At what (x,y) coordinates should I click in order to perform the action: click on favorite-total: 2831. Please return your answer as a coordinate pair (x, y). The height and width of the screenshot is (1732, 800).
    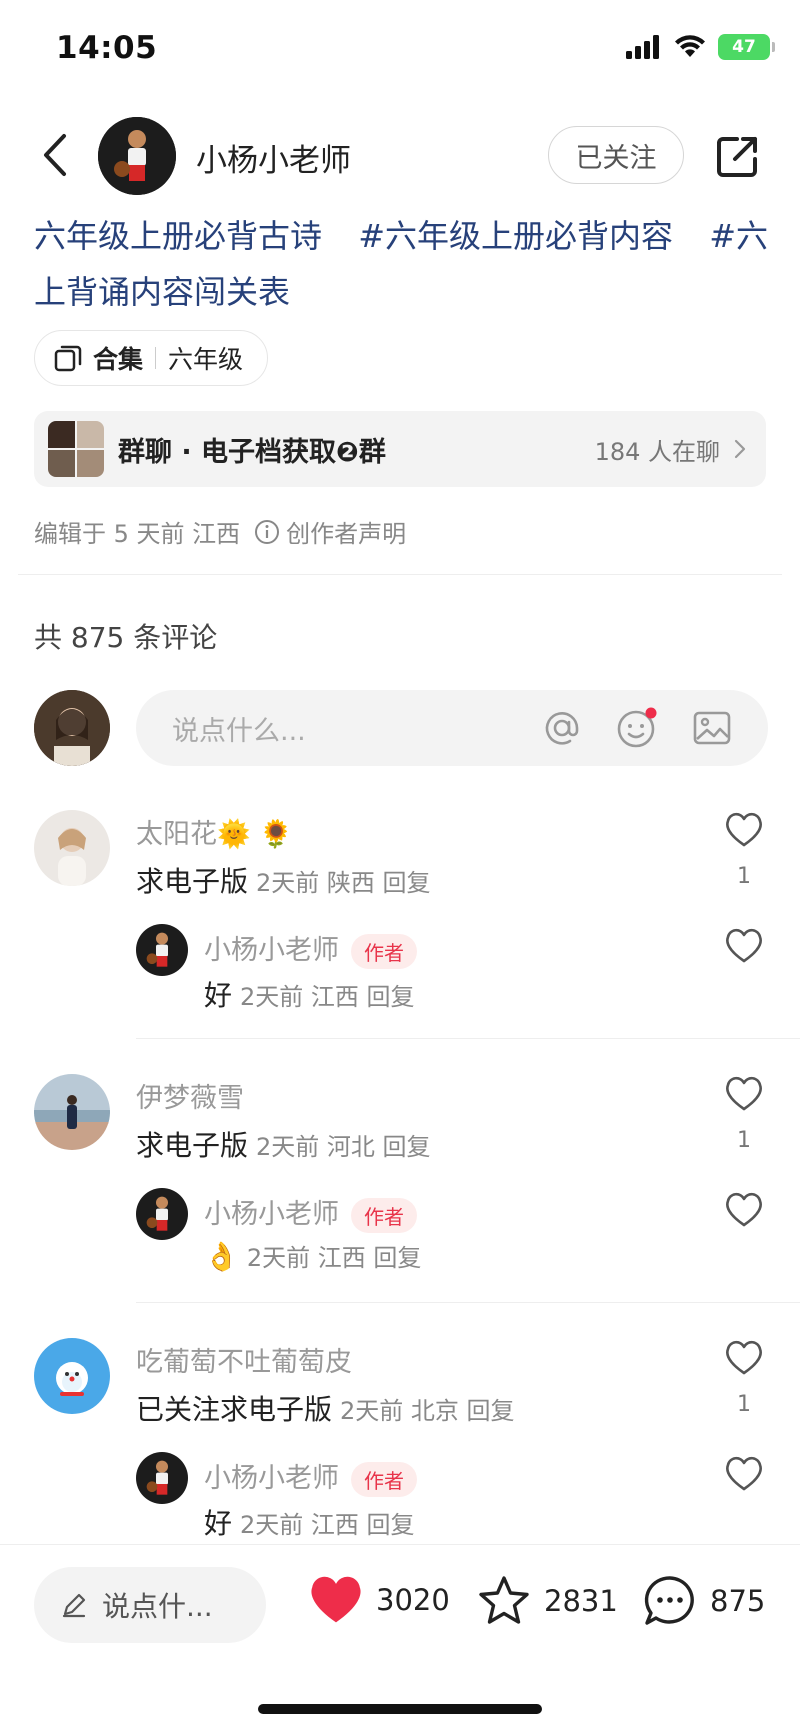
    Looking at the image, I should click on (581, 1601).